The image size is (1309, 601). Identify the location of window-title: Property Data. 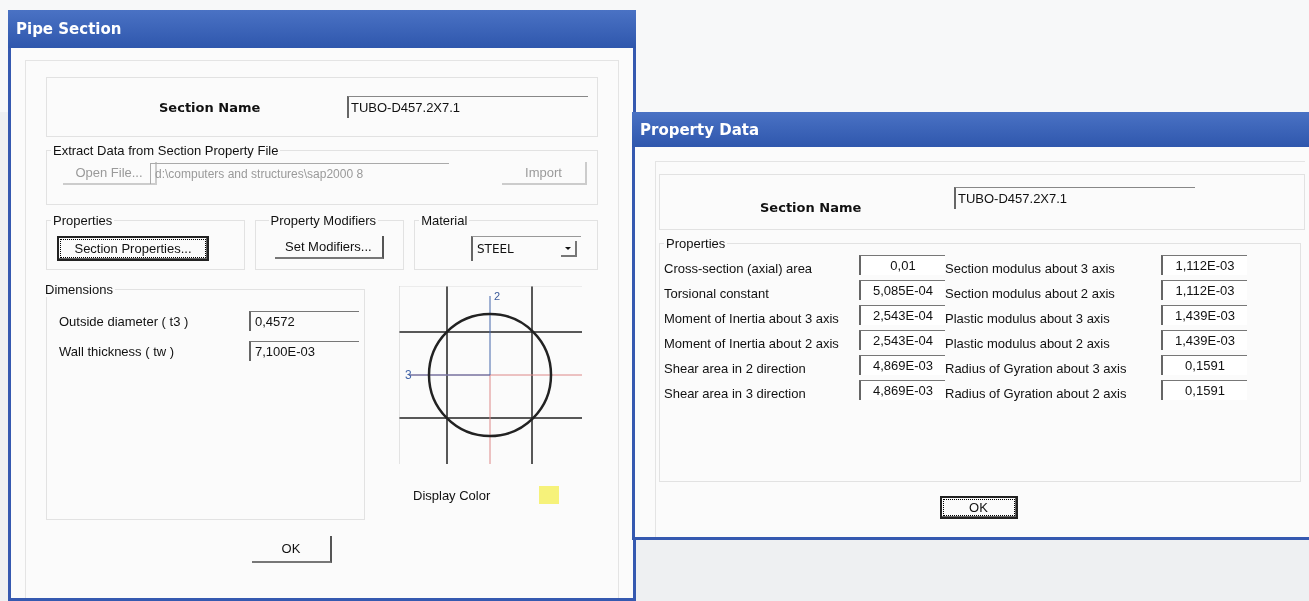
(970, 129).